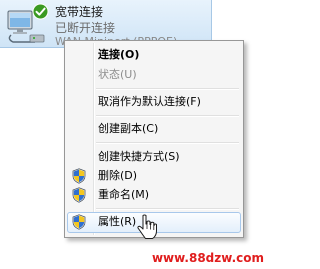 This screenshot has width=320, height=269. What do you see at coordinates (139, 156) in the screenshot?
I see `menu-item-label: 创建快捷方式(S)` at bounding box center [139, 156].